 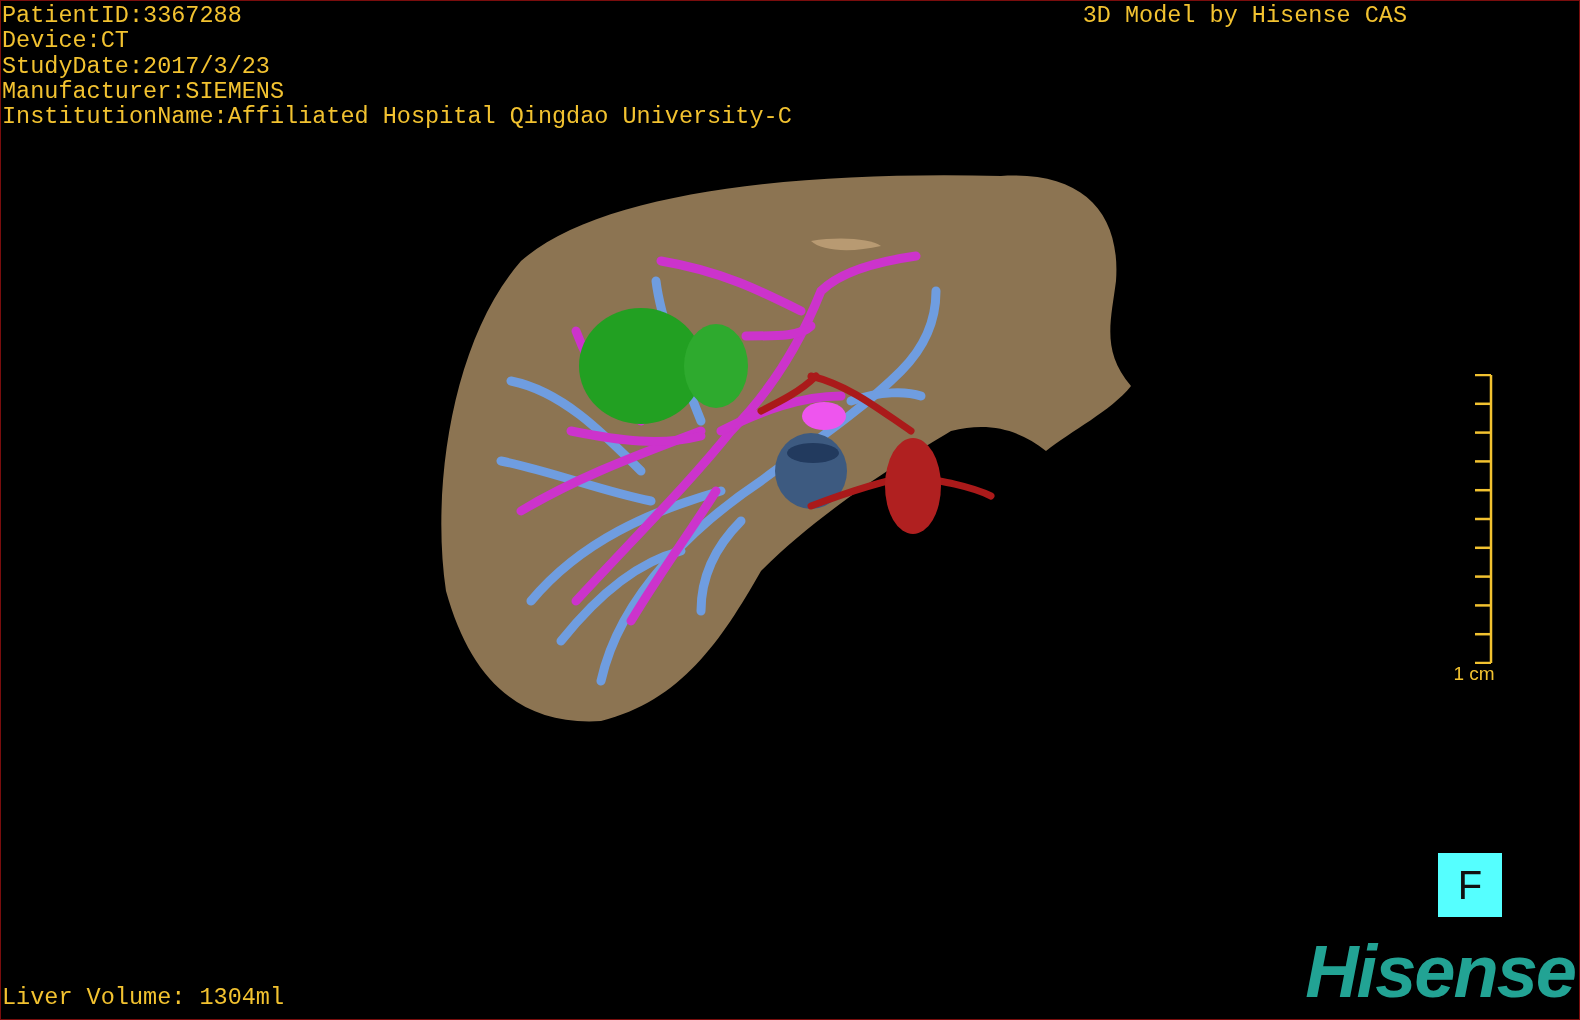 I want to click on scale-label: 1 cm, so click(x=1474, y=674).